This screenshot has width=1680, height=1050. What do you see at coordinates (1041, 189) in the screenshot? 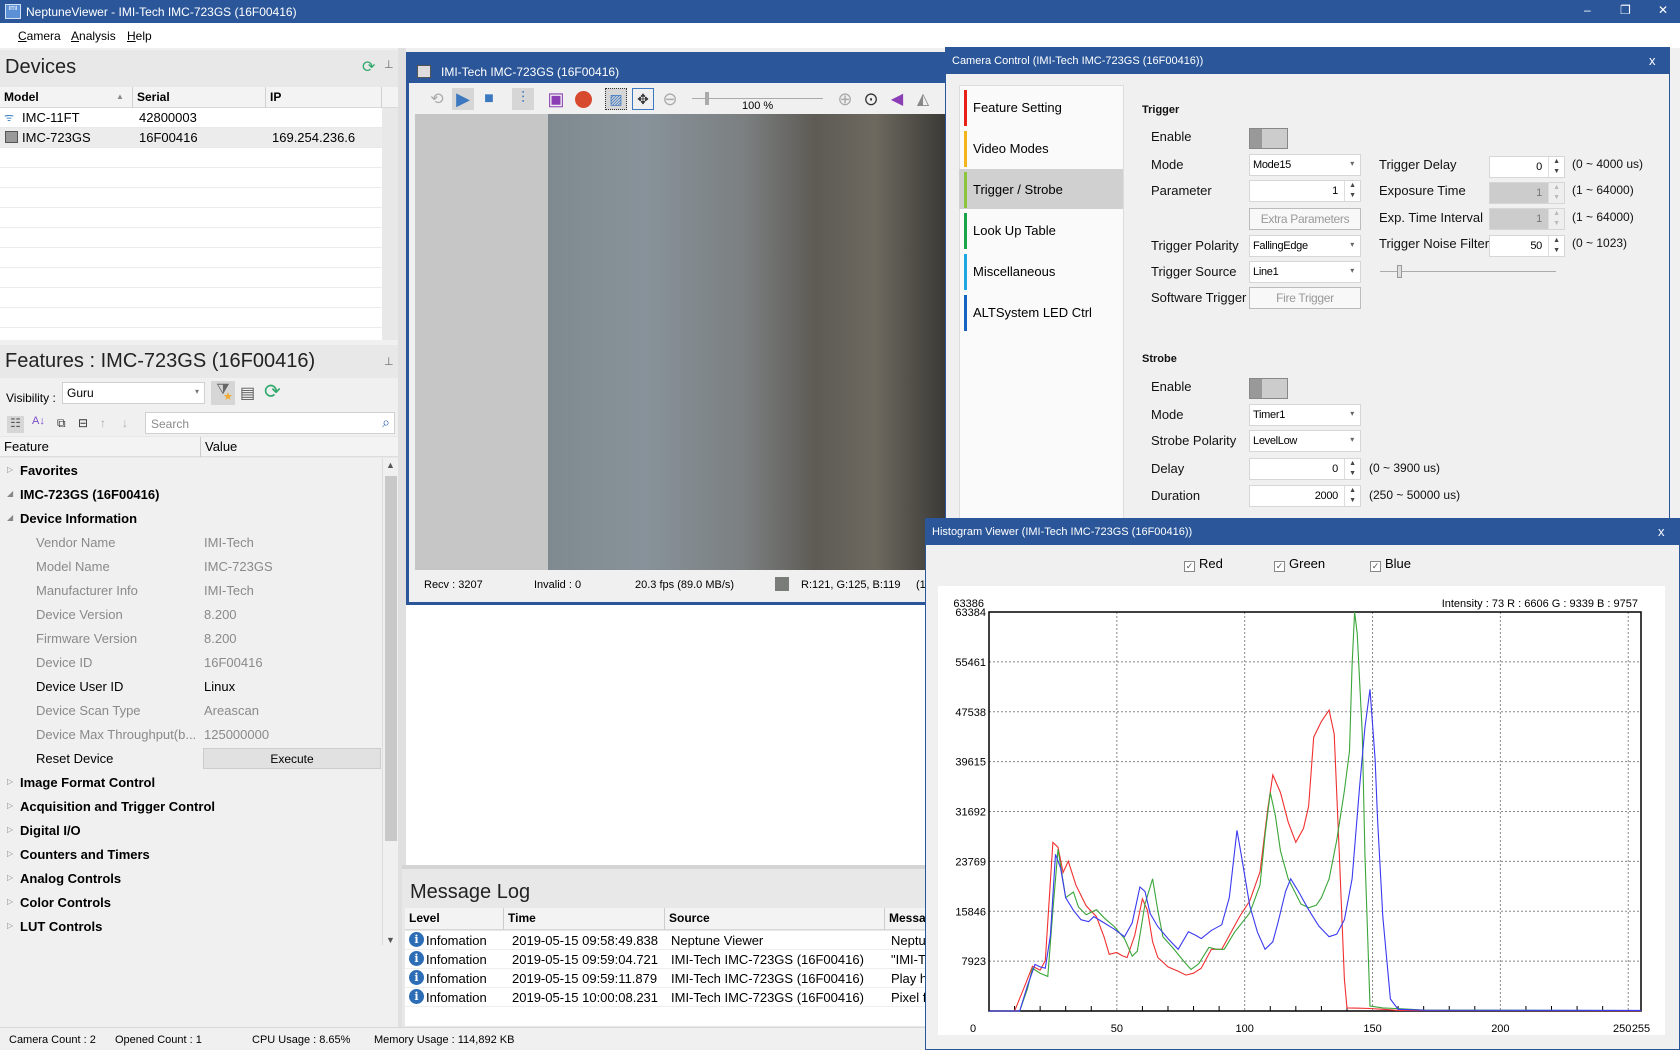
I see `nav-item: Trigger / Strobe` at bounding box center [1041, 189].